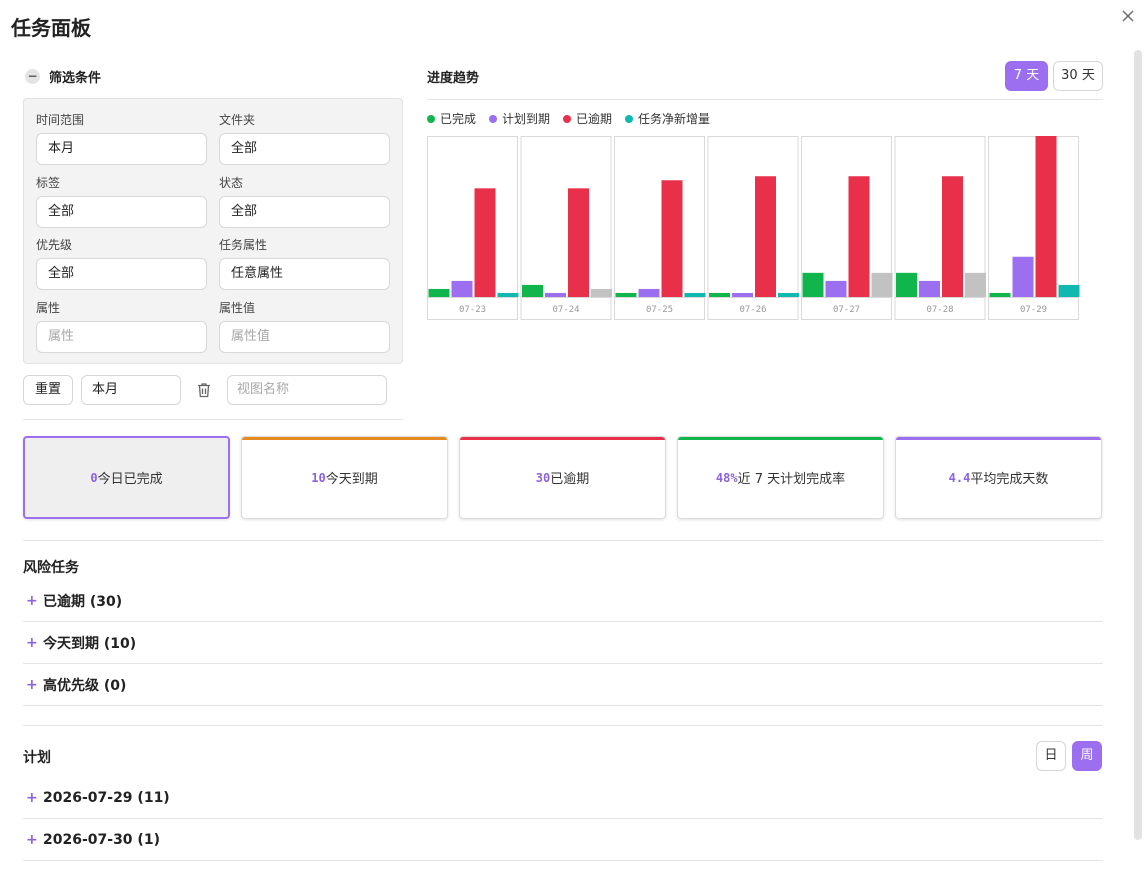 The width and height of the screenshot is (1148, 875). Describe the element at coordinates (563, 798) in the screenshot. I see `plan-row: + 2026-07-29 (11)` at that location.